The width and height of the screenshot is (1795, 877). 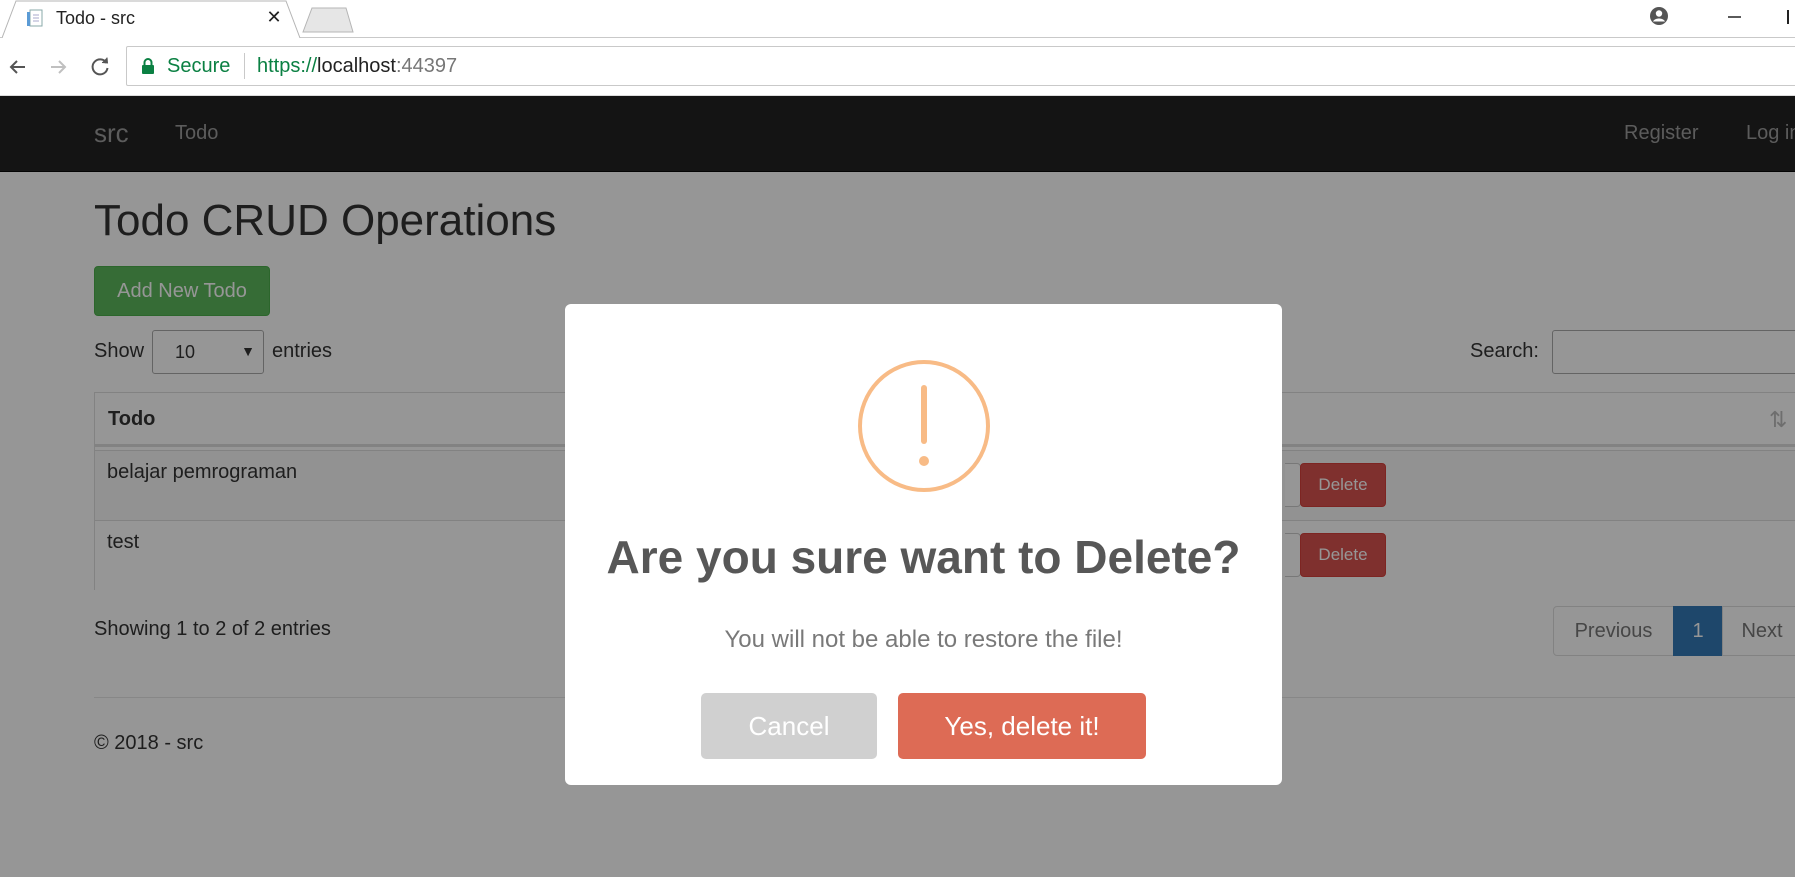 I want to click on forward-icon, so click(x=58, y=67).